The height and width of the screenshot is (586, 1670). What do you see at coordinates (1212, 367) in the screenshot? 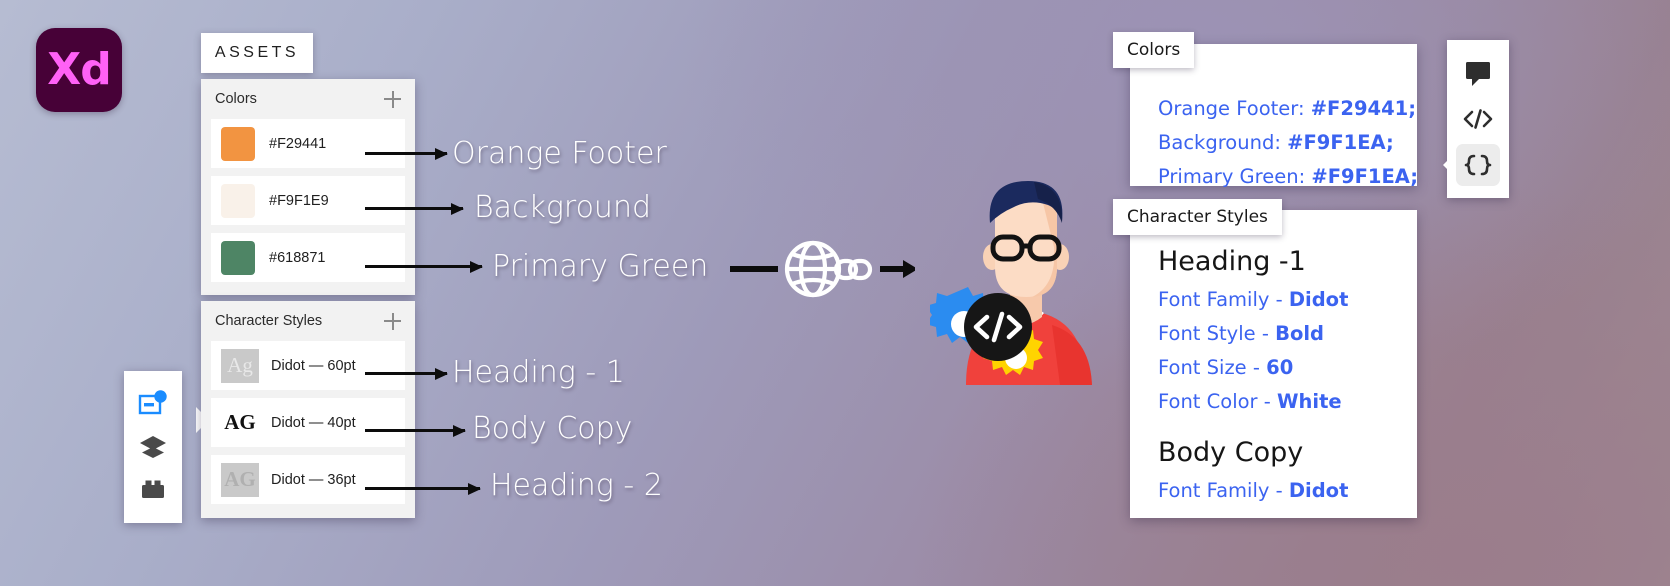
I see `style-prop-key: Font Size -` at bounding box center [1212, 367].